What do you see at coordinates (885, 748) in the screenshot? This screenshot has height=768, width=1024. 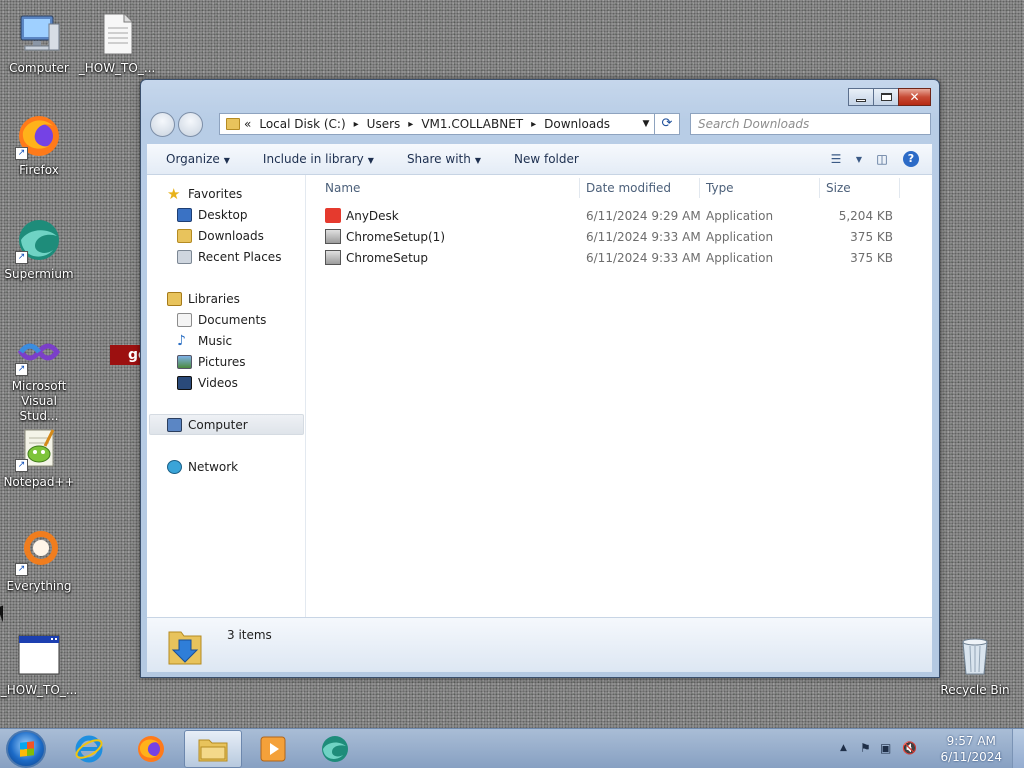 I see `network-tray-icon: ▣` at bounding box center [885, 748].